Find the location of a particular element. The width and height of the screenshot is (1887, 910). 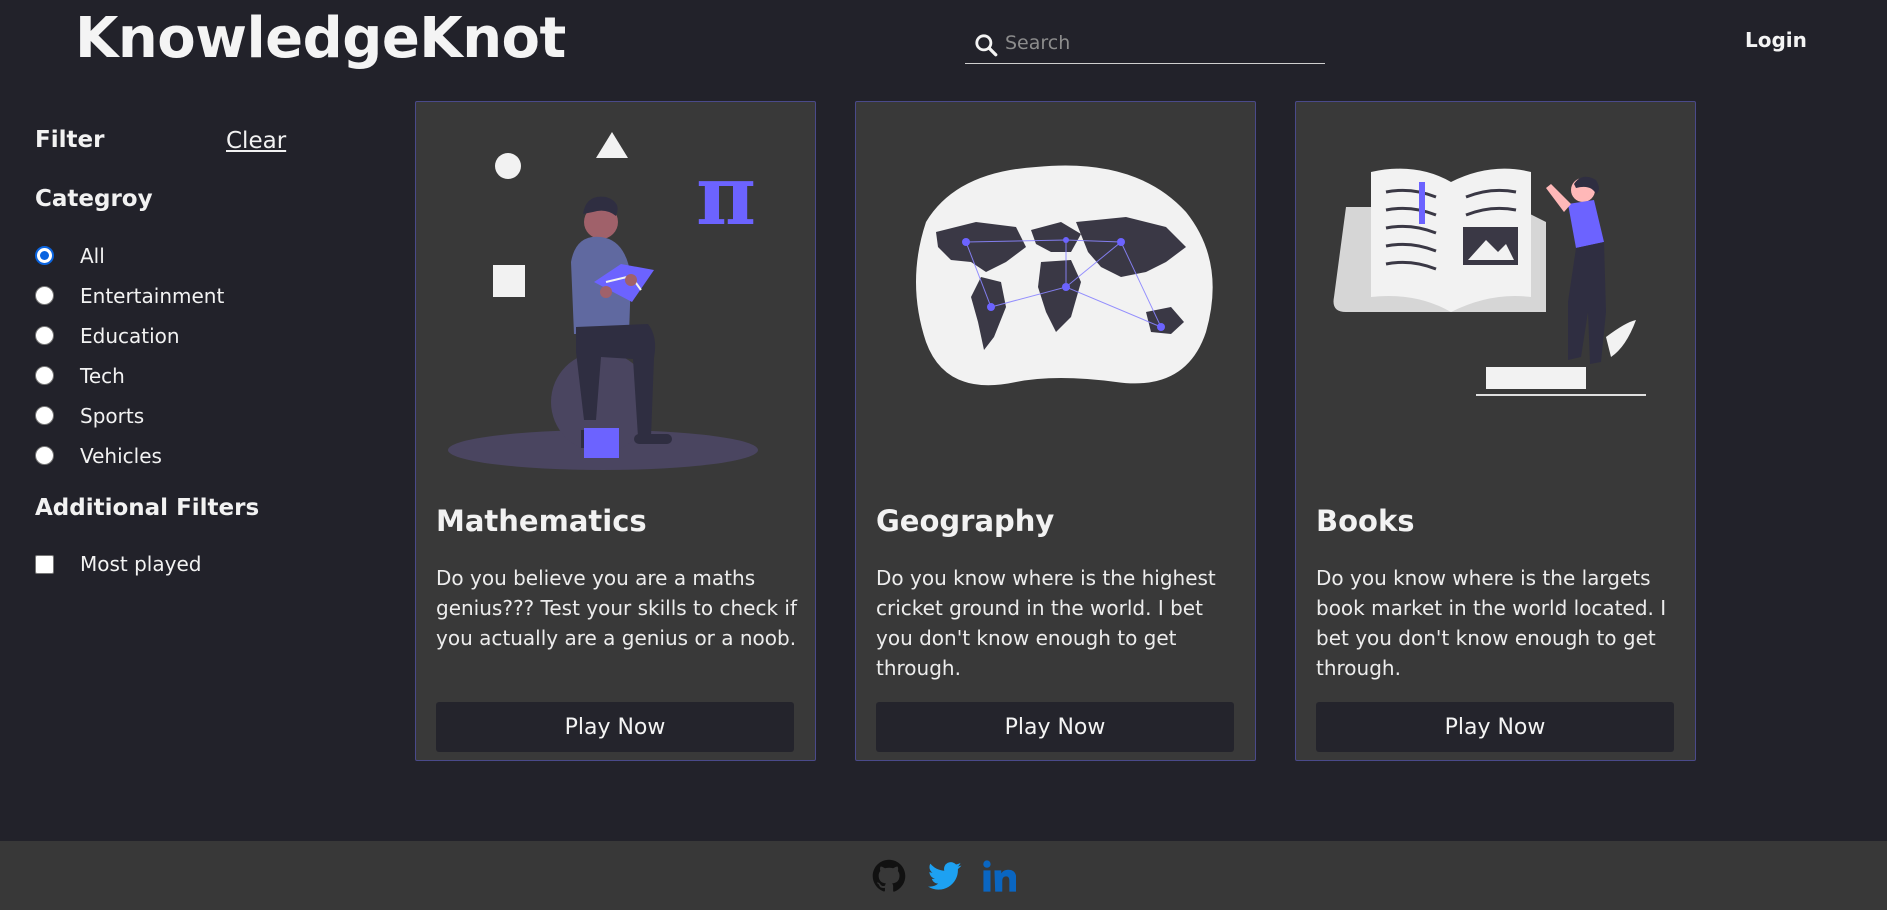

category-label: Tech is located at coordinates (102, 376).